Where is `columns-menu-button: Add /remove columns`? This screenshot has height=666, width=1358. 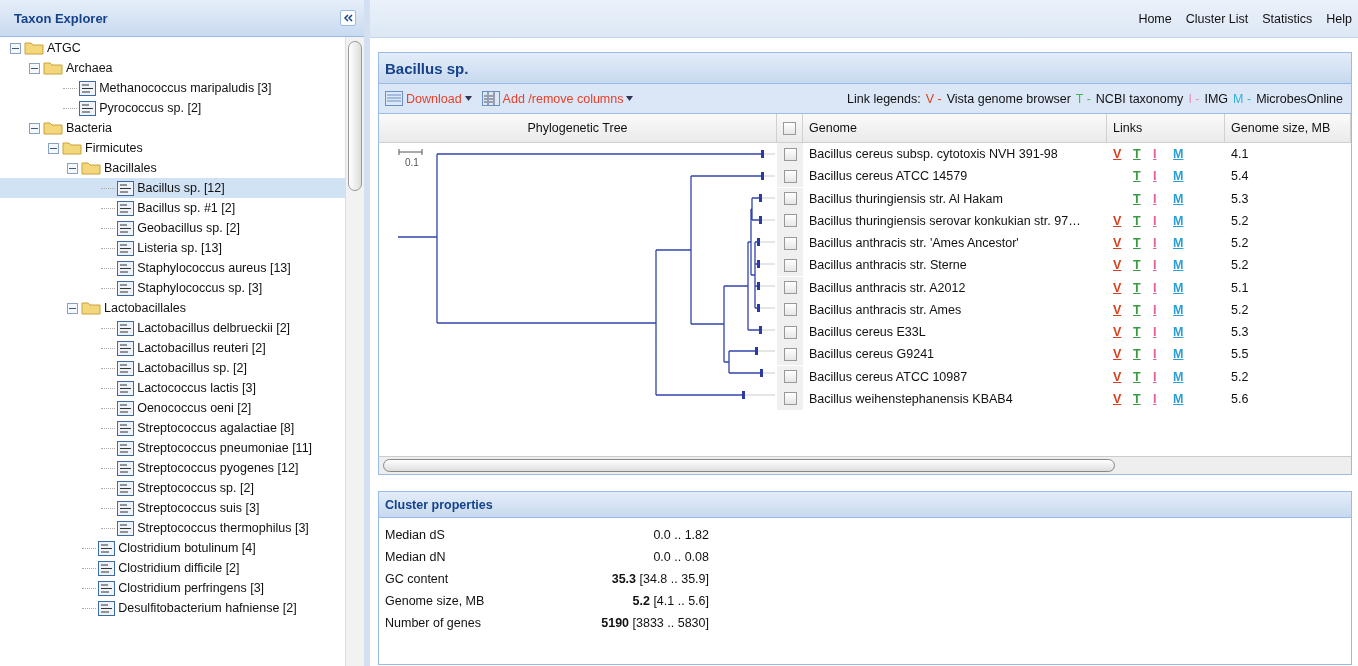
columns-menu-button: Add /remove columns is located at coordinates (557, 98).